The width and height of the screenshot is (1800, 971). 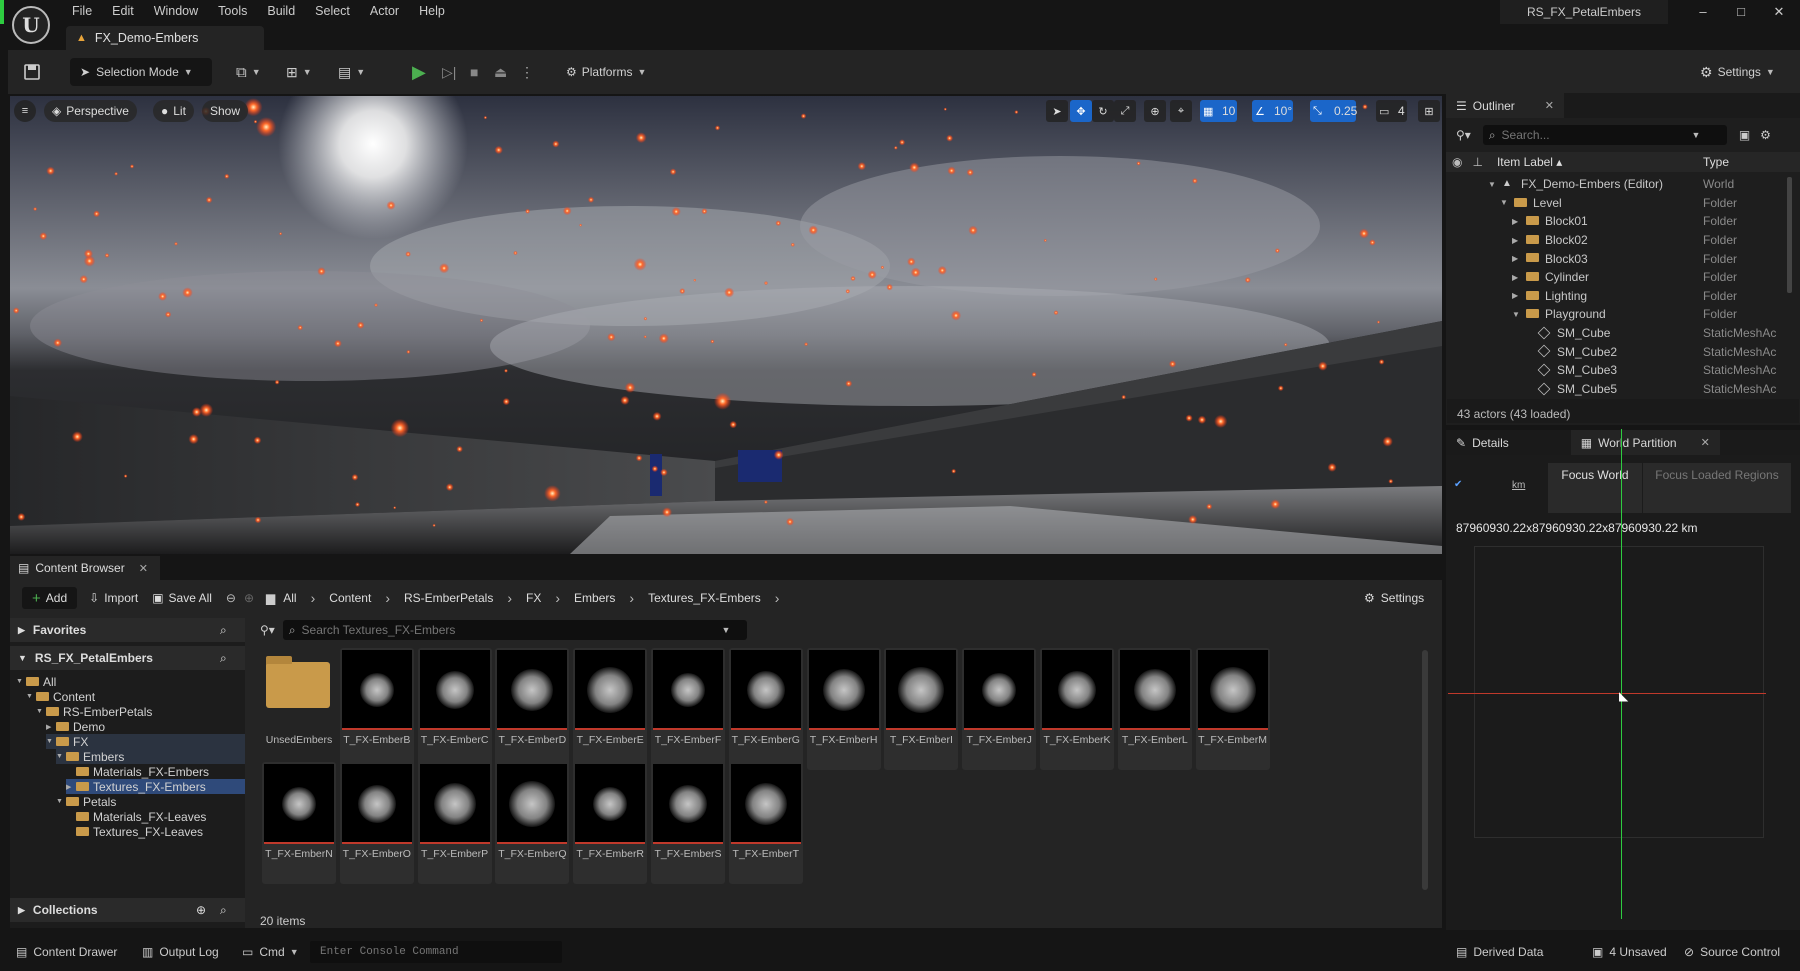 What do you see at coordinates (921, 709) in the screenshot?
I see `asset-tile: T_FX-EmberI` at bounding box center [921, 709].